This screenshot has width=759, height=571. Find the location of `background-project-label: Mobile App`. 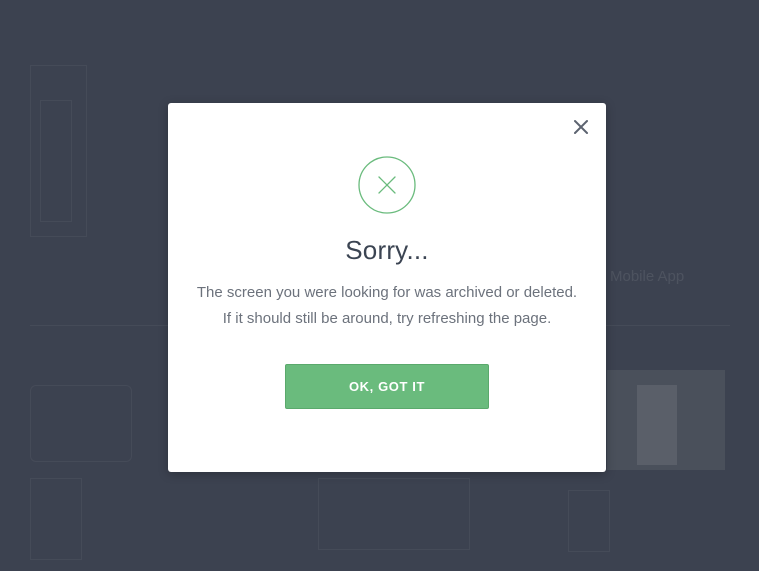

background-project-label: Mobile App is located at coordinates (647, 276).